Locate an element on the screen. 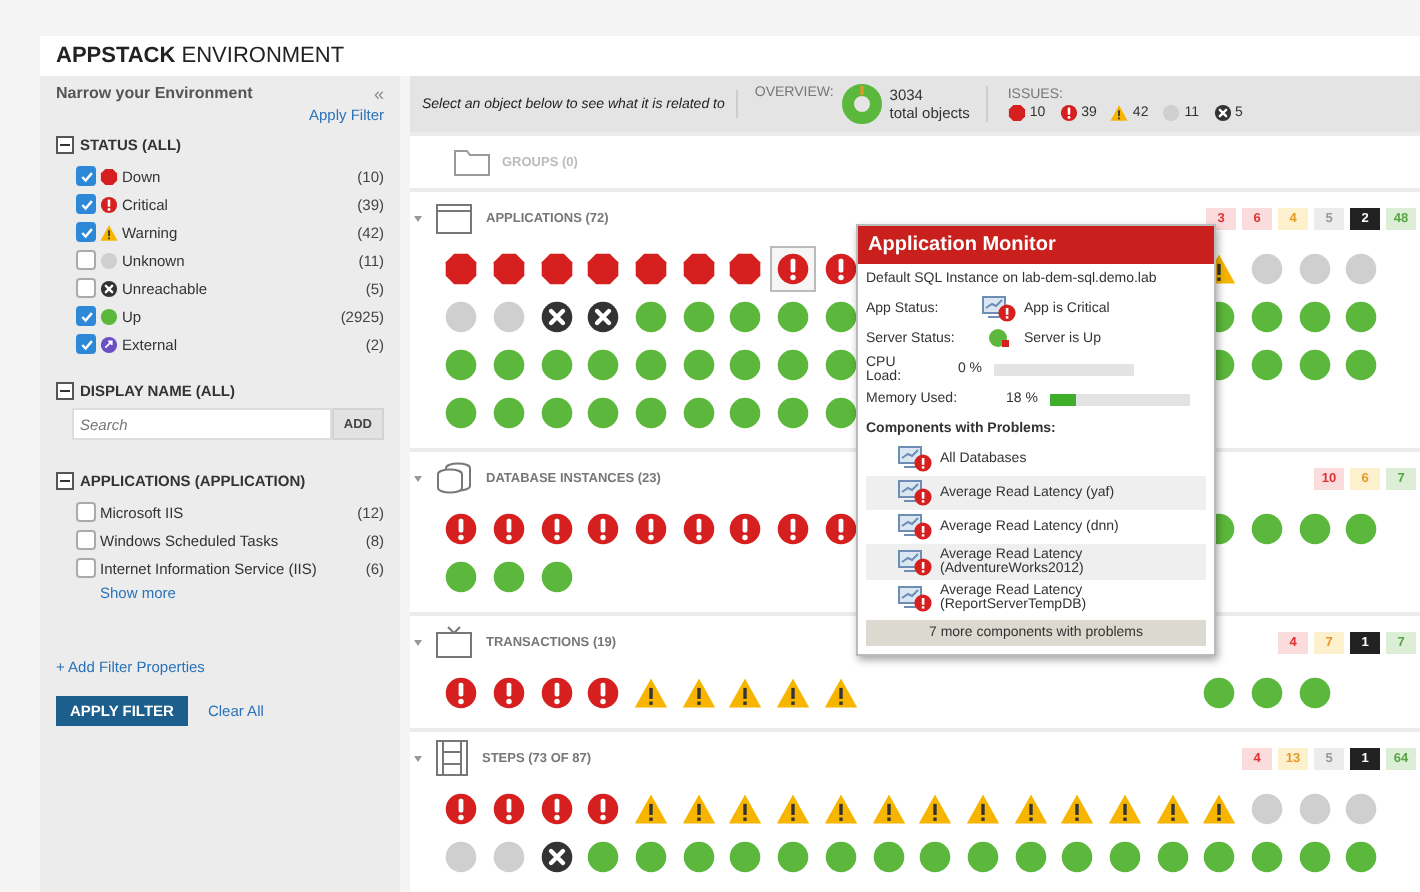 The height and width of the screenshot is (892, 1420). app-critical-icon is located at coordinates (999, 309).